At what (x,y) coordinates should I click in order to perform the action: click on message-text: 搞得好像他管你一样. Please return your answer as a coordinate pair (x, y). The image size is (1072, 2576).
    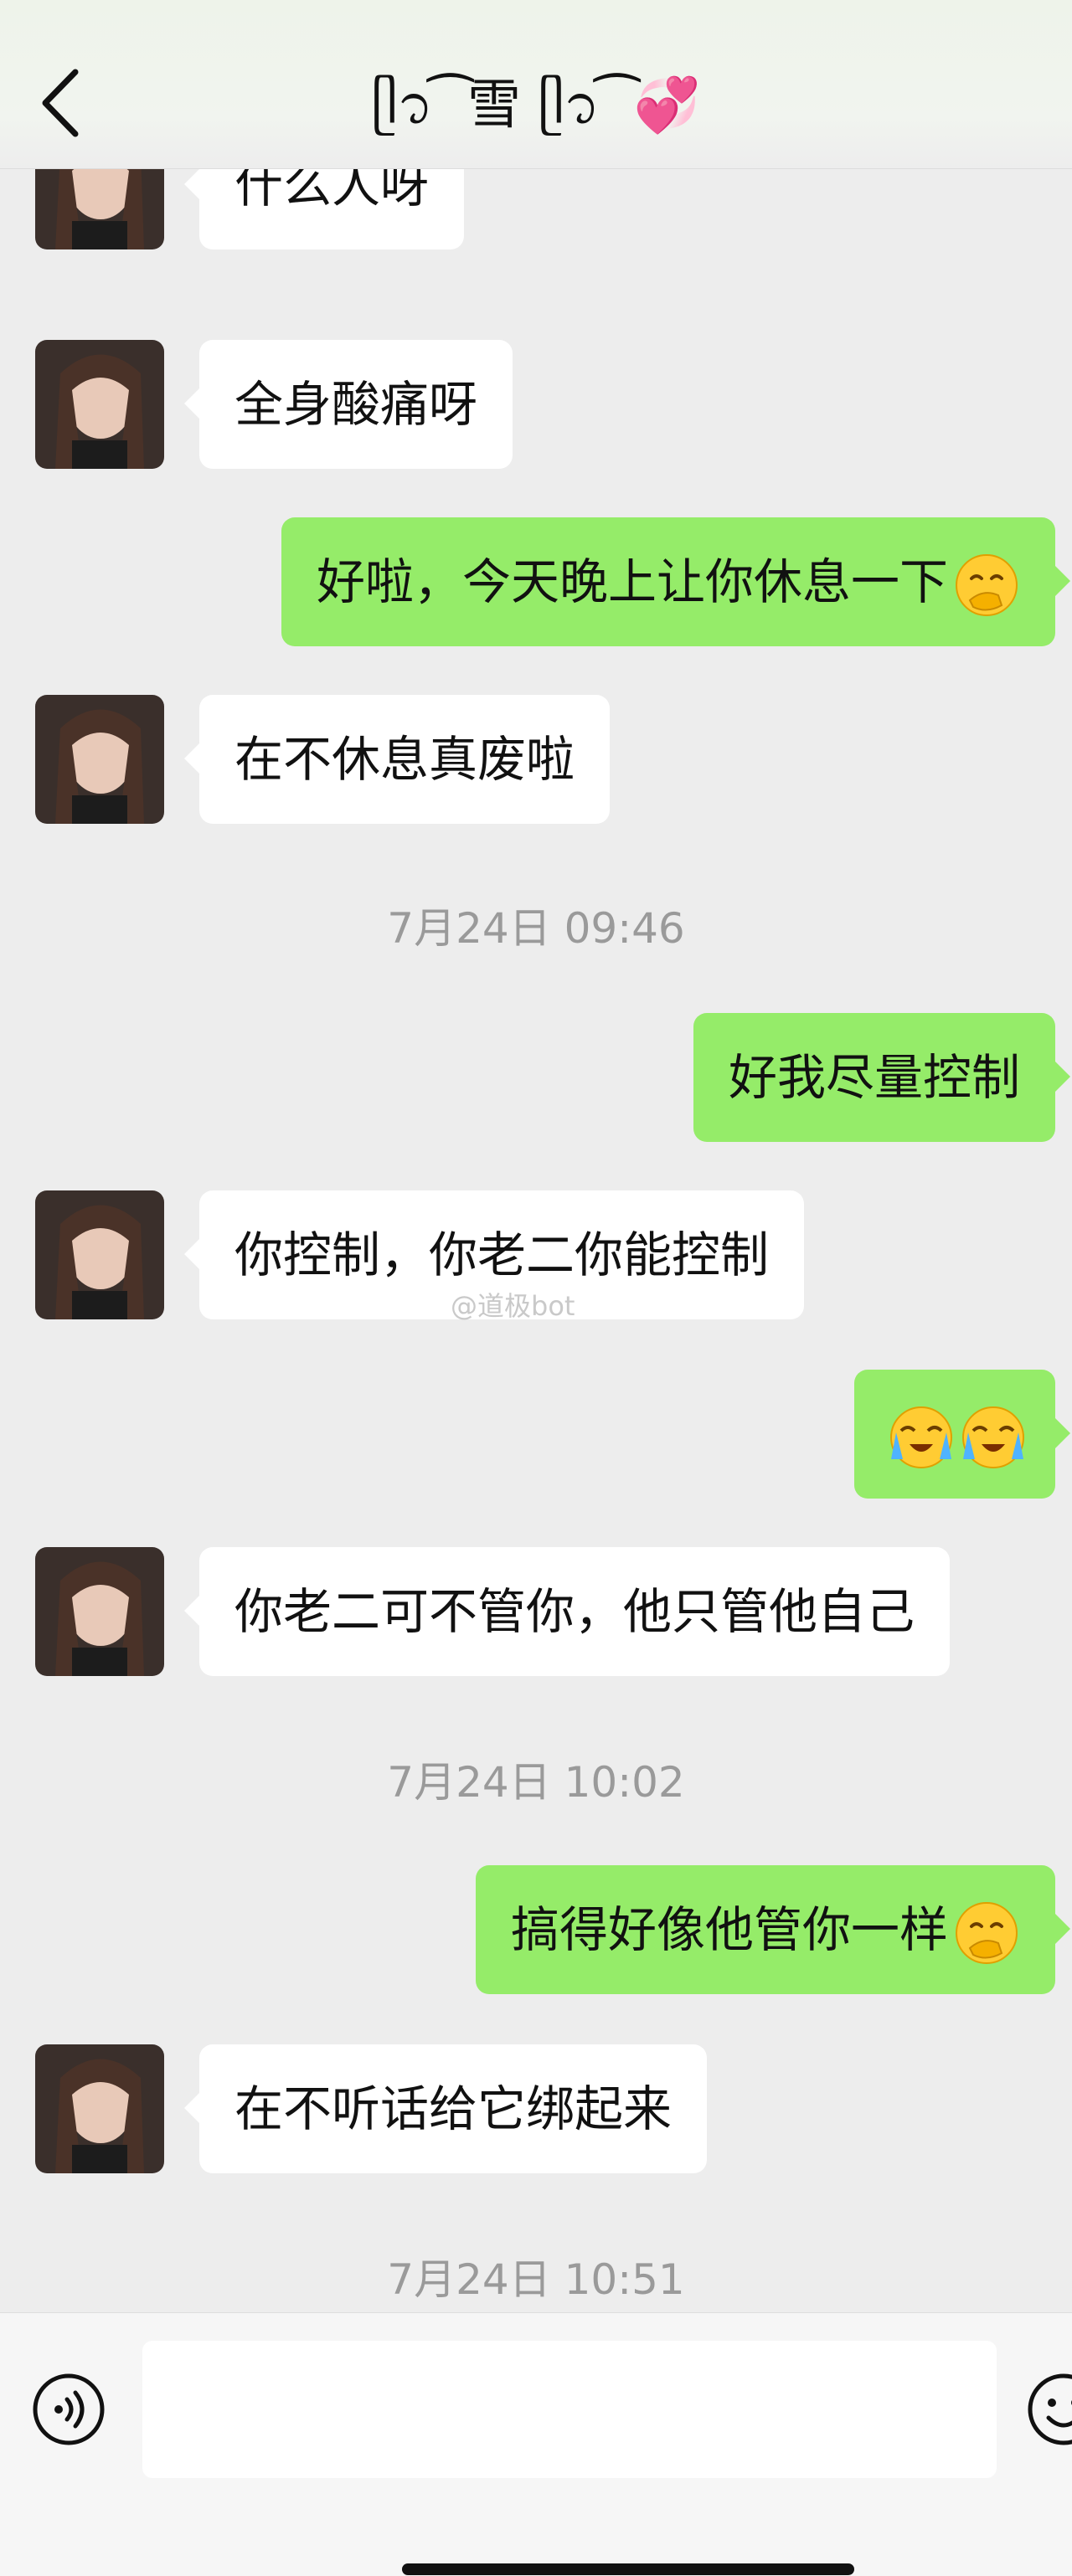
    Looking at the image, I should click on (729, 1930).